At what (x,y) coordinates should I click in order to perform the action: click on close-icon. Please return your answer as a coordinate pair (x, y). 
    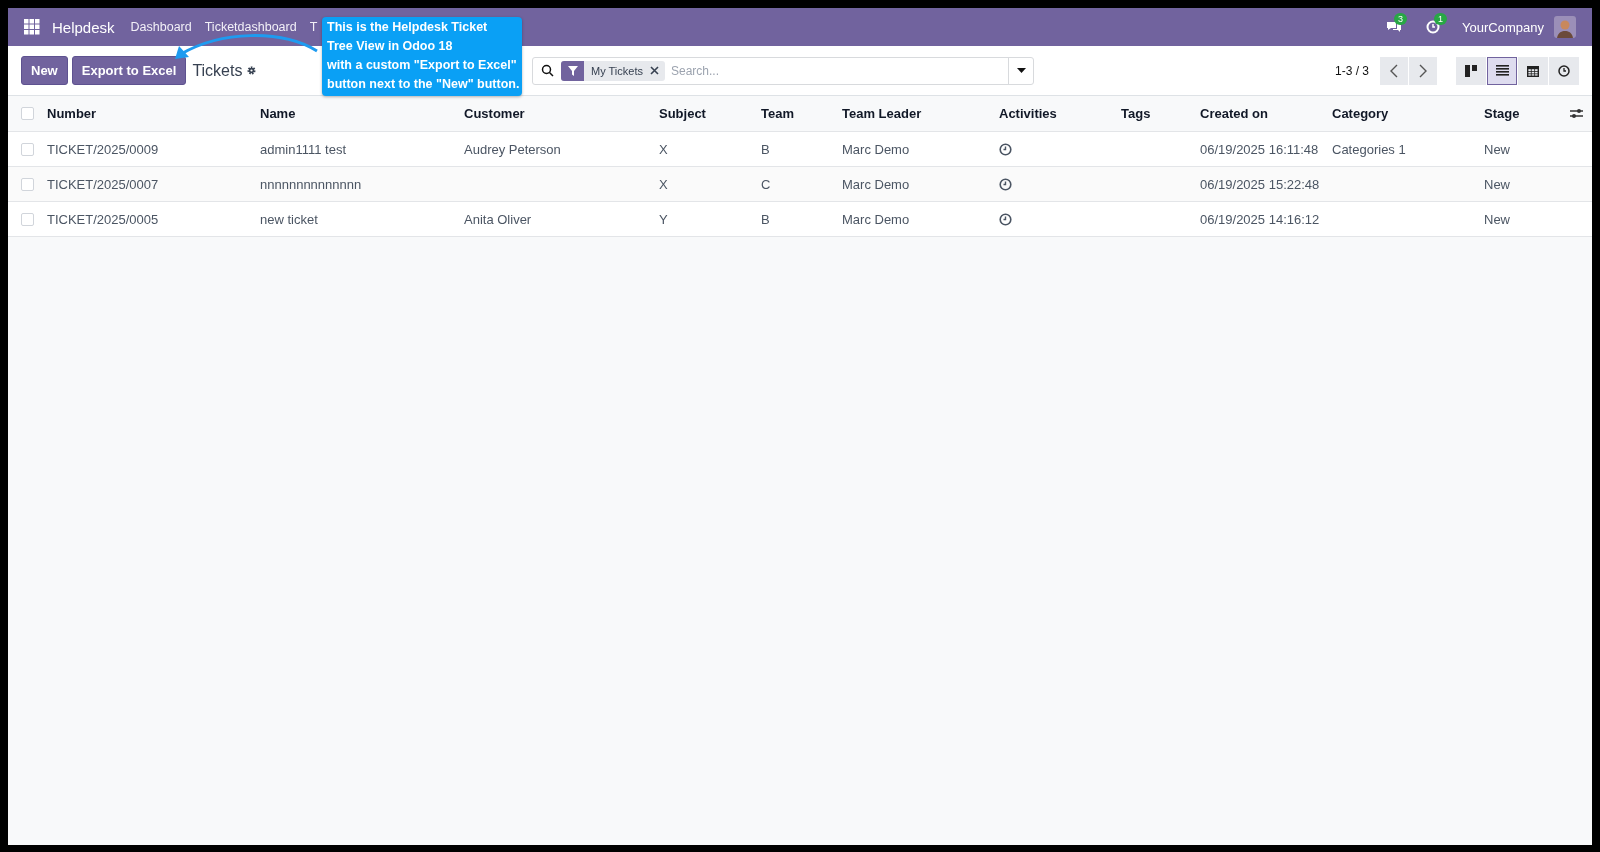
    Looking at the image, I should click on (654, 70).